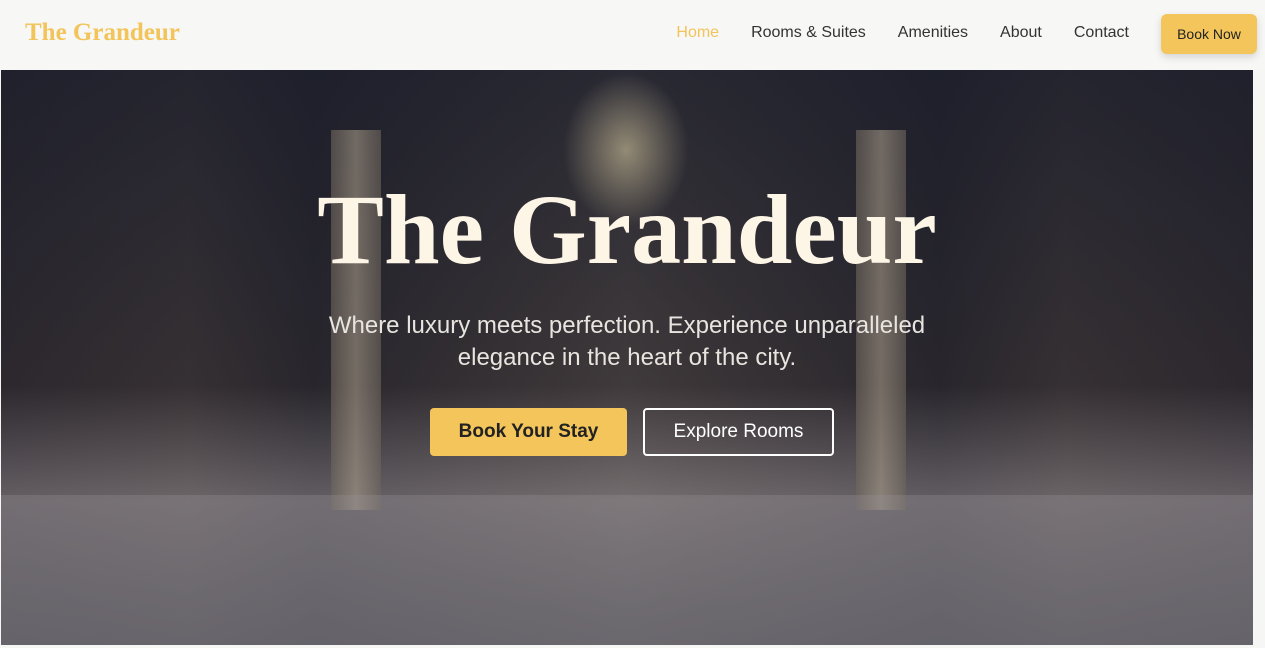 The width and height of the screenshot is (1265, 648). I want to click on nav-home: Home, so click(697, 33).